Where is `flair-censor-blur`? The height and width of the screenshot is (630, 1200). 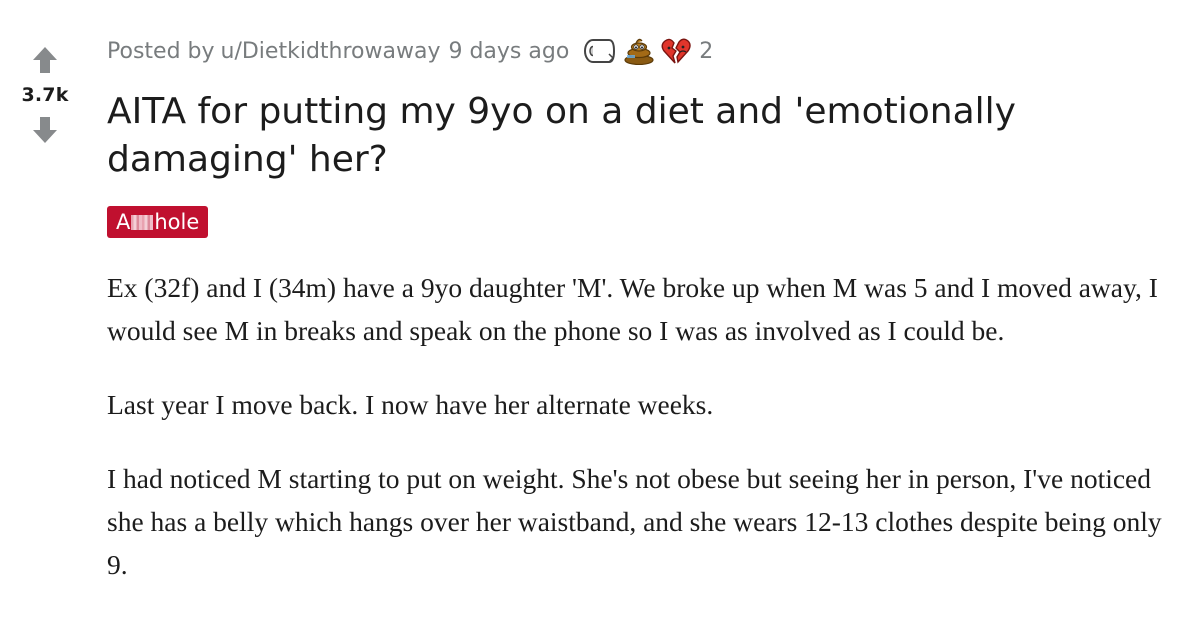
flair-censor-blur is located at coordinates (142, 222).